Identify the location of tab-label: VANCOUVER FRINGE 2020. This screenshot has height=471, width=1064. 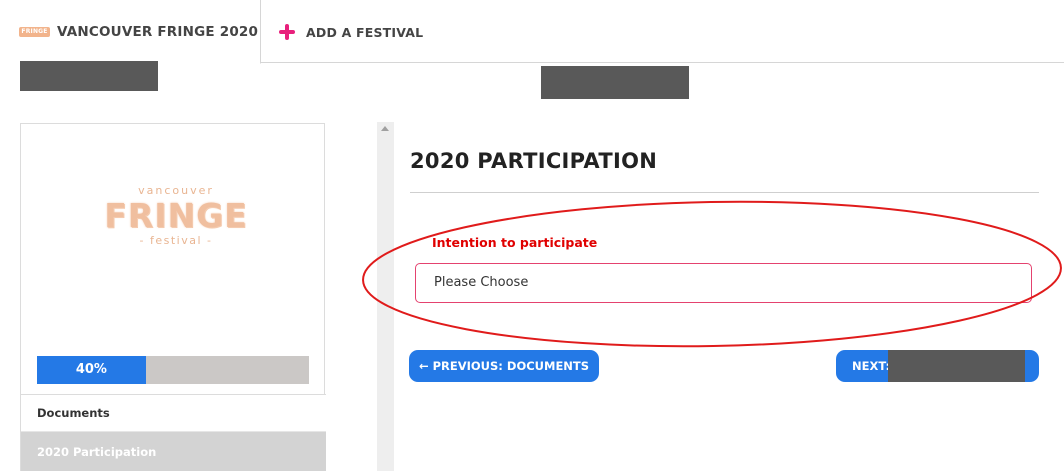
(158, 31).